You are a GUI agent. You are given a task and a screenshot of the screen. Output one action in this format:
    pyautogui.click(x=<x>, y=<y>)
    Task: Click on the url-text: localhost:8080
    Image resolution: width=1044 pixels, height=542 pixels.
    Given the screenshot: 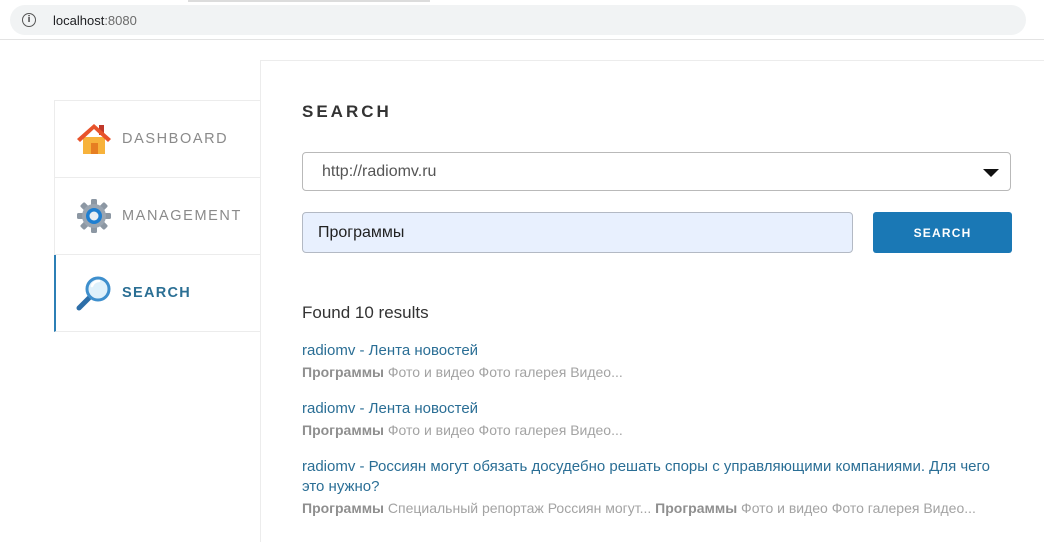 What is the action you would take?
    pyautogui.click(x=95, y=20)
    